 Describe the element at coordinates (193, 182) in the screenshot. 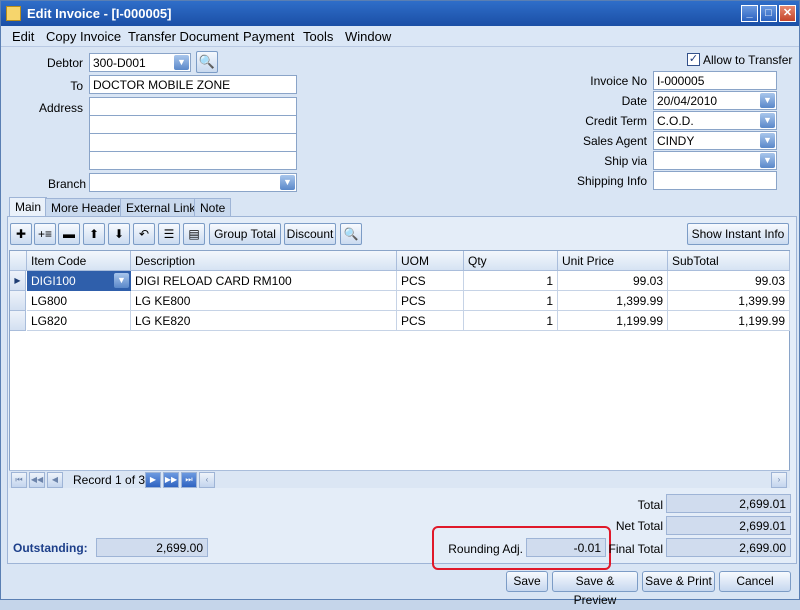

I see `branch-select: ▼` at that location.